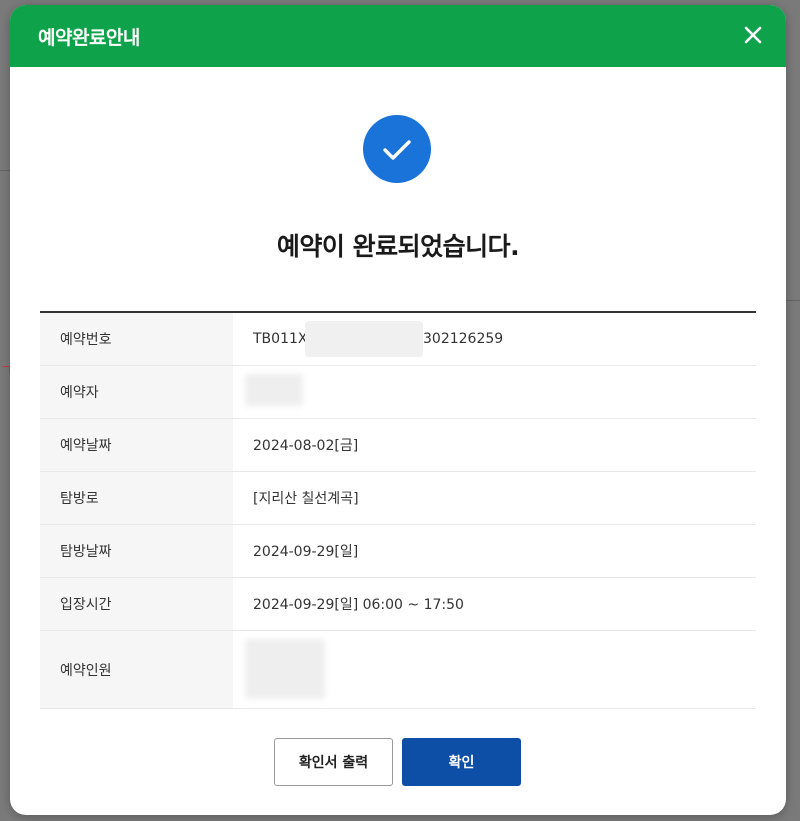 The width and height of the screenshot is (800, 821). Describe the element at coordinates (398, 445) in the screenshot. I see `table-row: 예약날짜 2024-08-02[금]` at that location.